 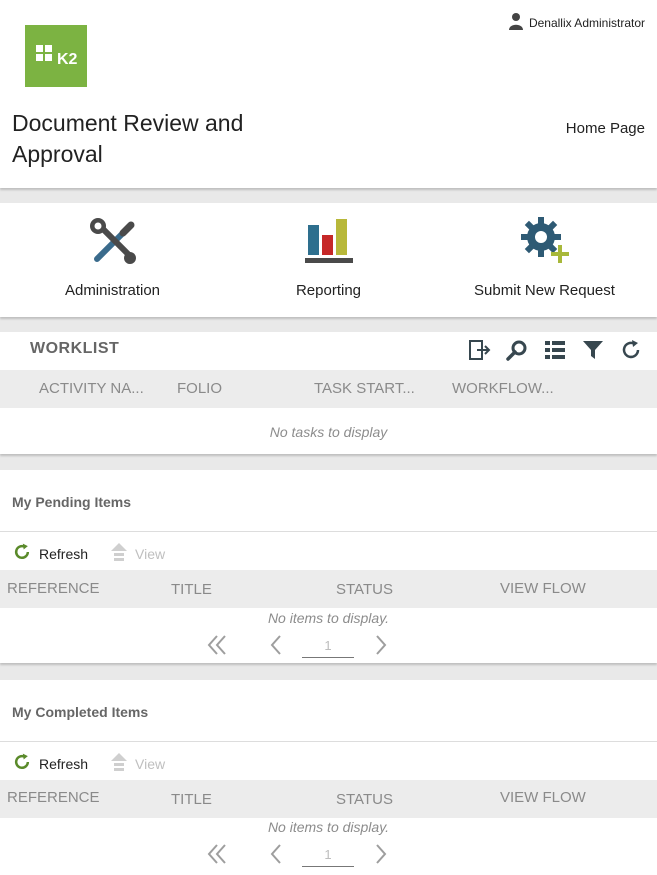 I want to click on user-icon, so click(x=515, y=22).